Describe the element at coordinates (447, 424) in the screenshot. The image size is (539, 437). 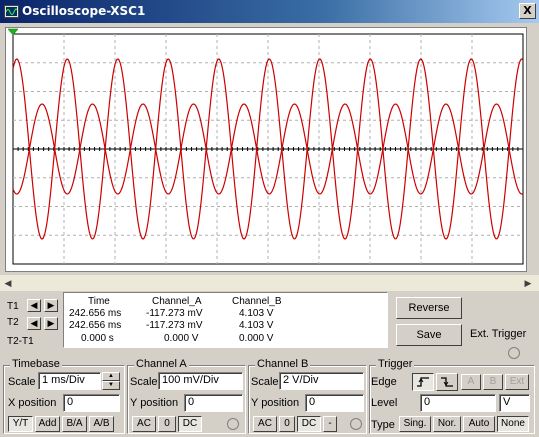
I see `trigger-normal-button: Nor.` at that location.